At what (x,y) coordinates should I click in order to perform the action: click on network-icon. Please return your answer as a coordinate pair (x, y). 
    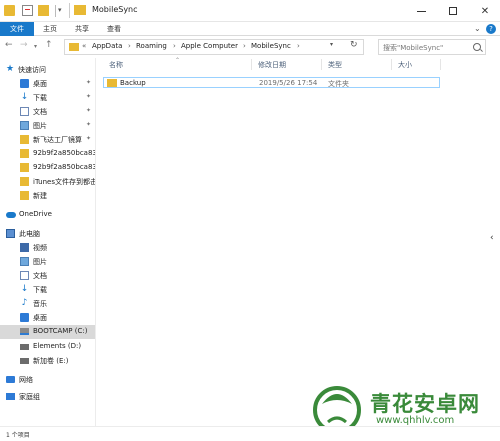
    Looking at the image, I should click on (10, 379).